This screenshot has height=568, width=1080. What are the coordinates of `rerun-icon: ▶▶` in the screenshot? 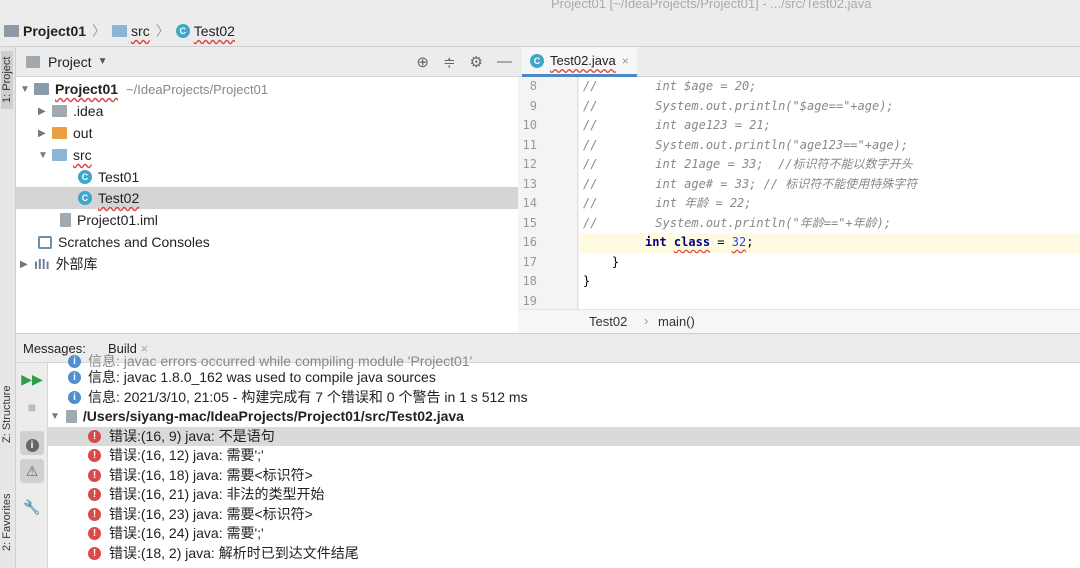 It's located at (32, 379).